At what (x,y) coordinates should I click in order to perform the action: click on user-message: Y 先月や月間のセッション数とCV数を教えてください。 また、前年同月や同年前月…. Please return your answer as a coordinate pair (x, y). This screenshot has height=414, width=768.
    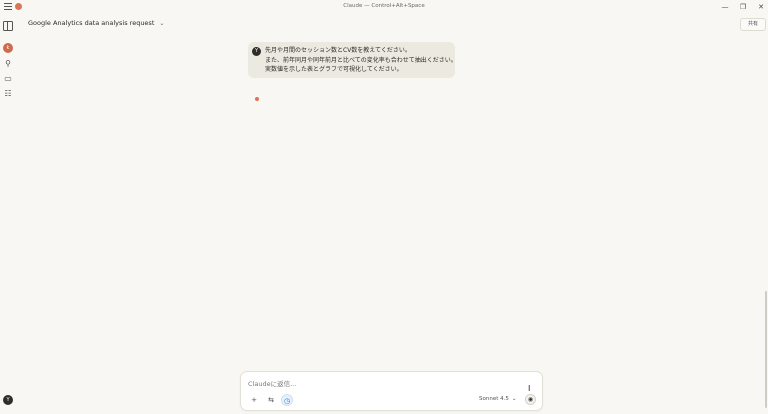
    Looking at the image, I should click on (352, 60).